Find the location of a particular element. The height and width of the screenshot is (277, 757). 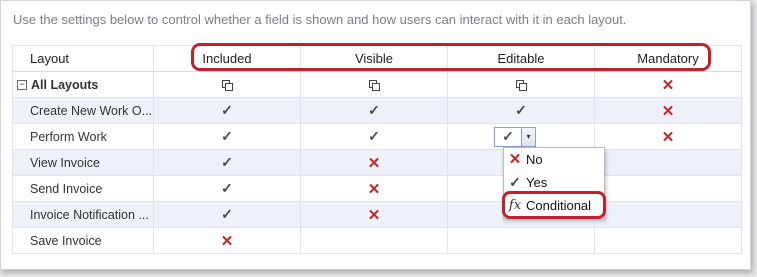

table-row: Perform Work ✓ ✓ ✓ ▾ ✕ is located at coordinates (377, 136).